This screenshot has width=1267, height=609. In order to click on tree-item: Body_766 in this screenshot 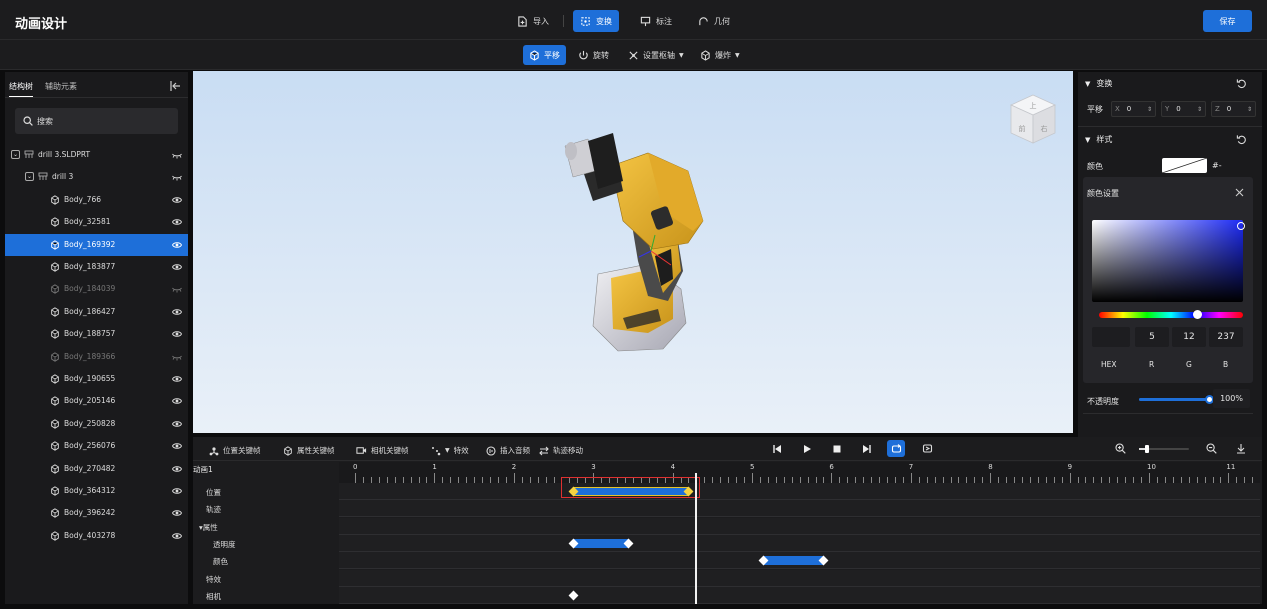, I will do `click(96, 200)`.